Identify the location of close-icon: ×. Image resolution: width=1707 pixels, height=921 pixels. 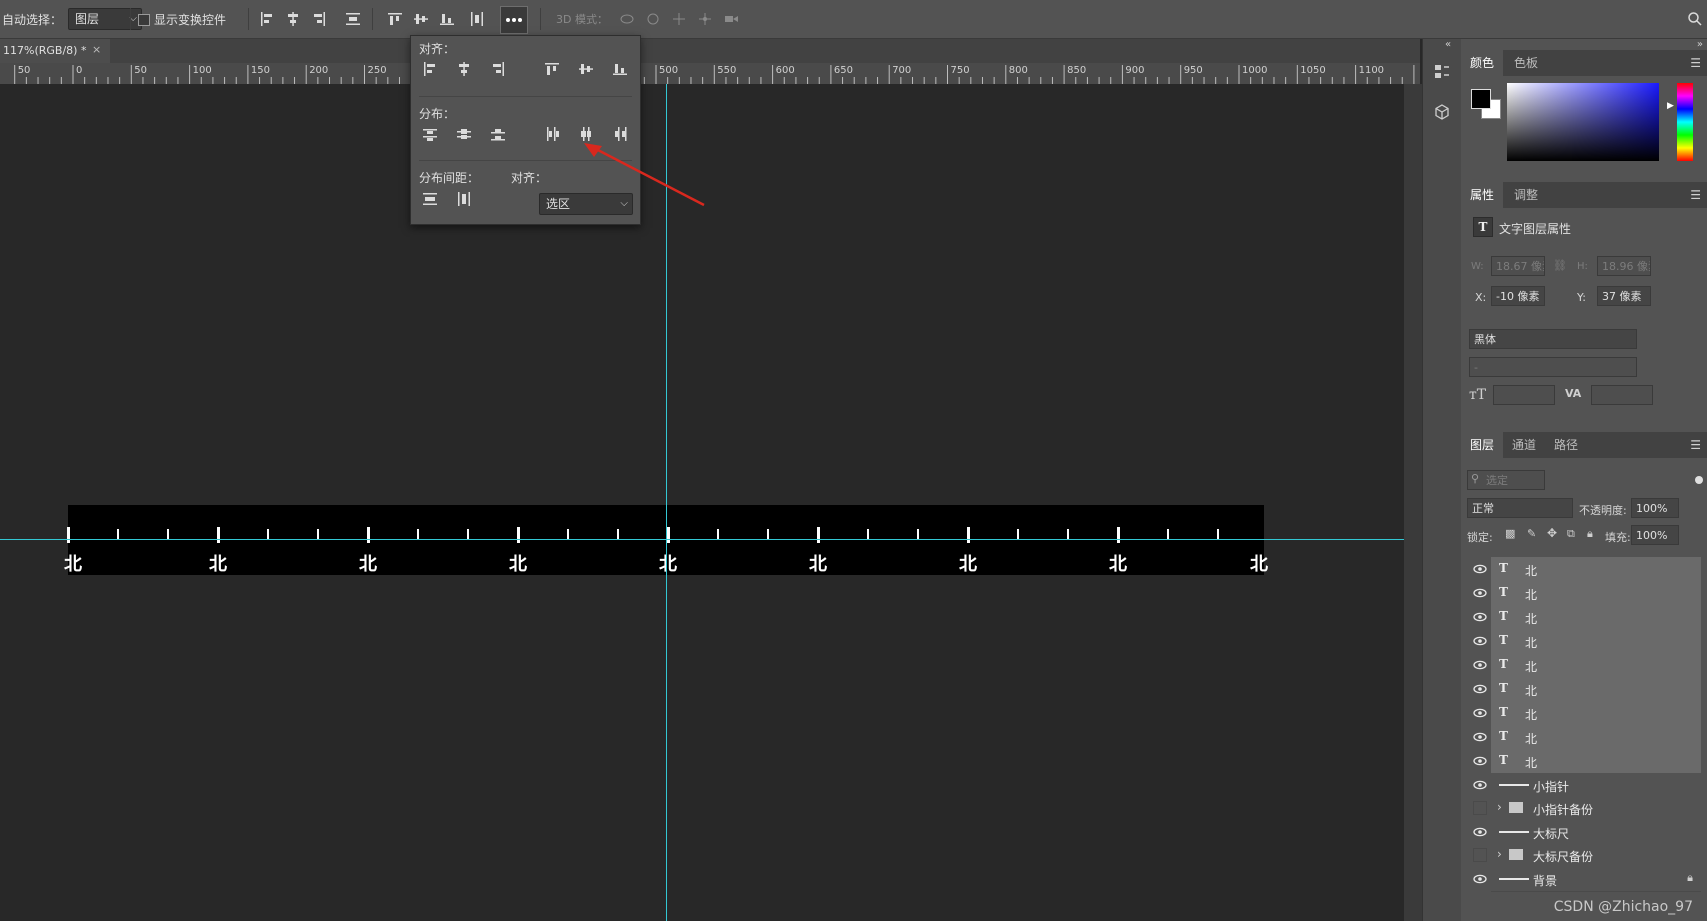
(96, 49).